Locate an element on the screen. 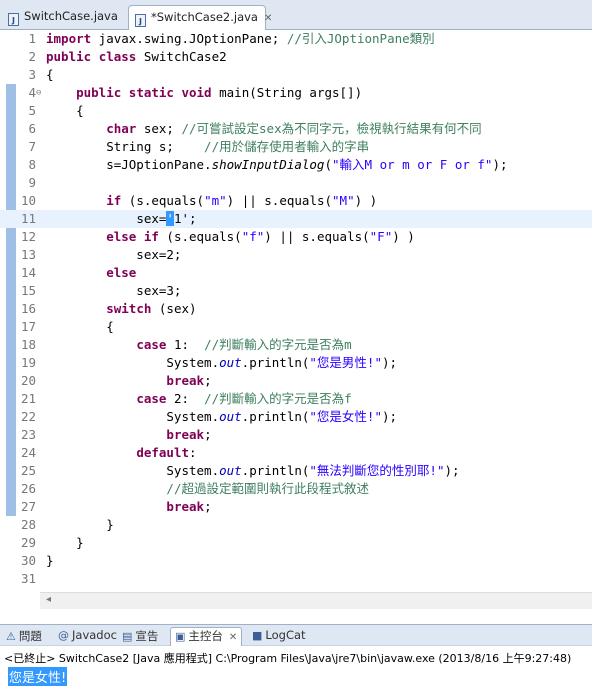  code-line: 20 break; is located at coordinates (296, 381).